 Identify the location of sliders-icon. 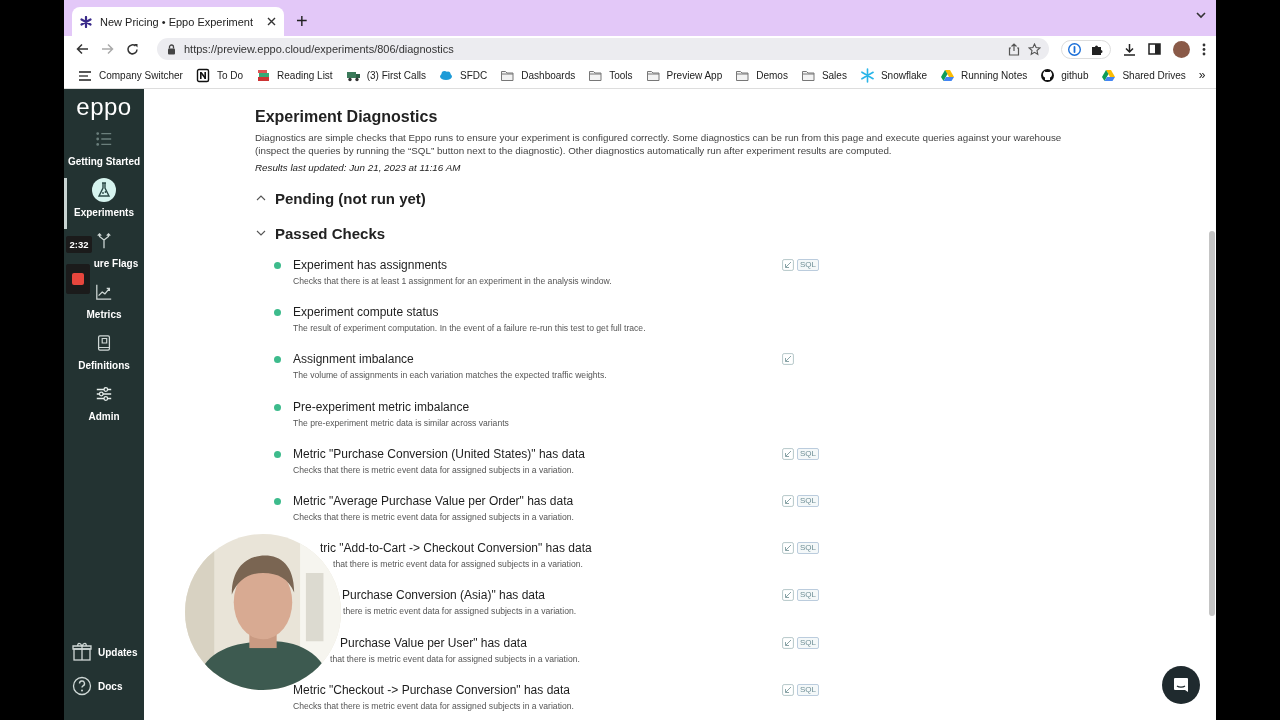
(104, 394).